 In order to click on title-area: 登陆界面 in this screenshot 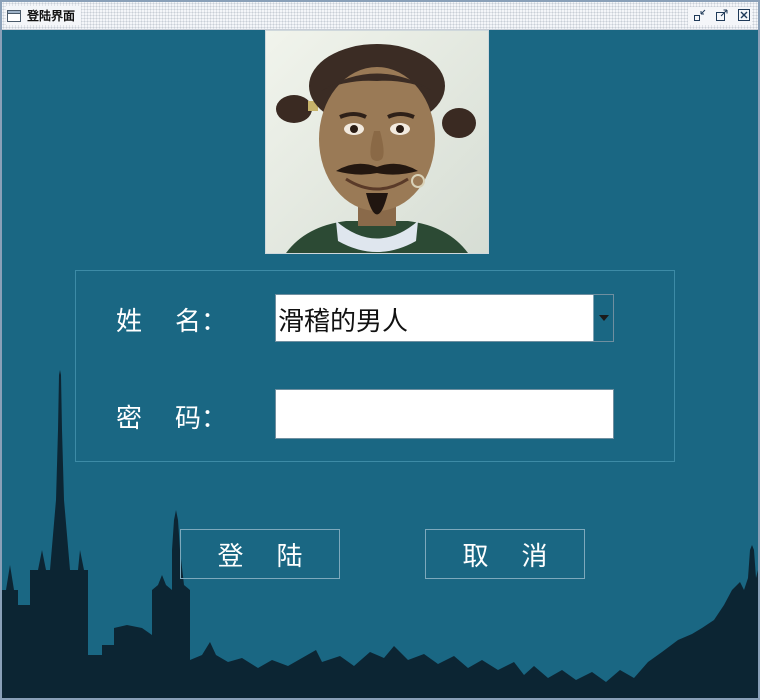, I will do `click(44, 15)`.